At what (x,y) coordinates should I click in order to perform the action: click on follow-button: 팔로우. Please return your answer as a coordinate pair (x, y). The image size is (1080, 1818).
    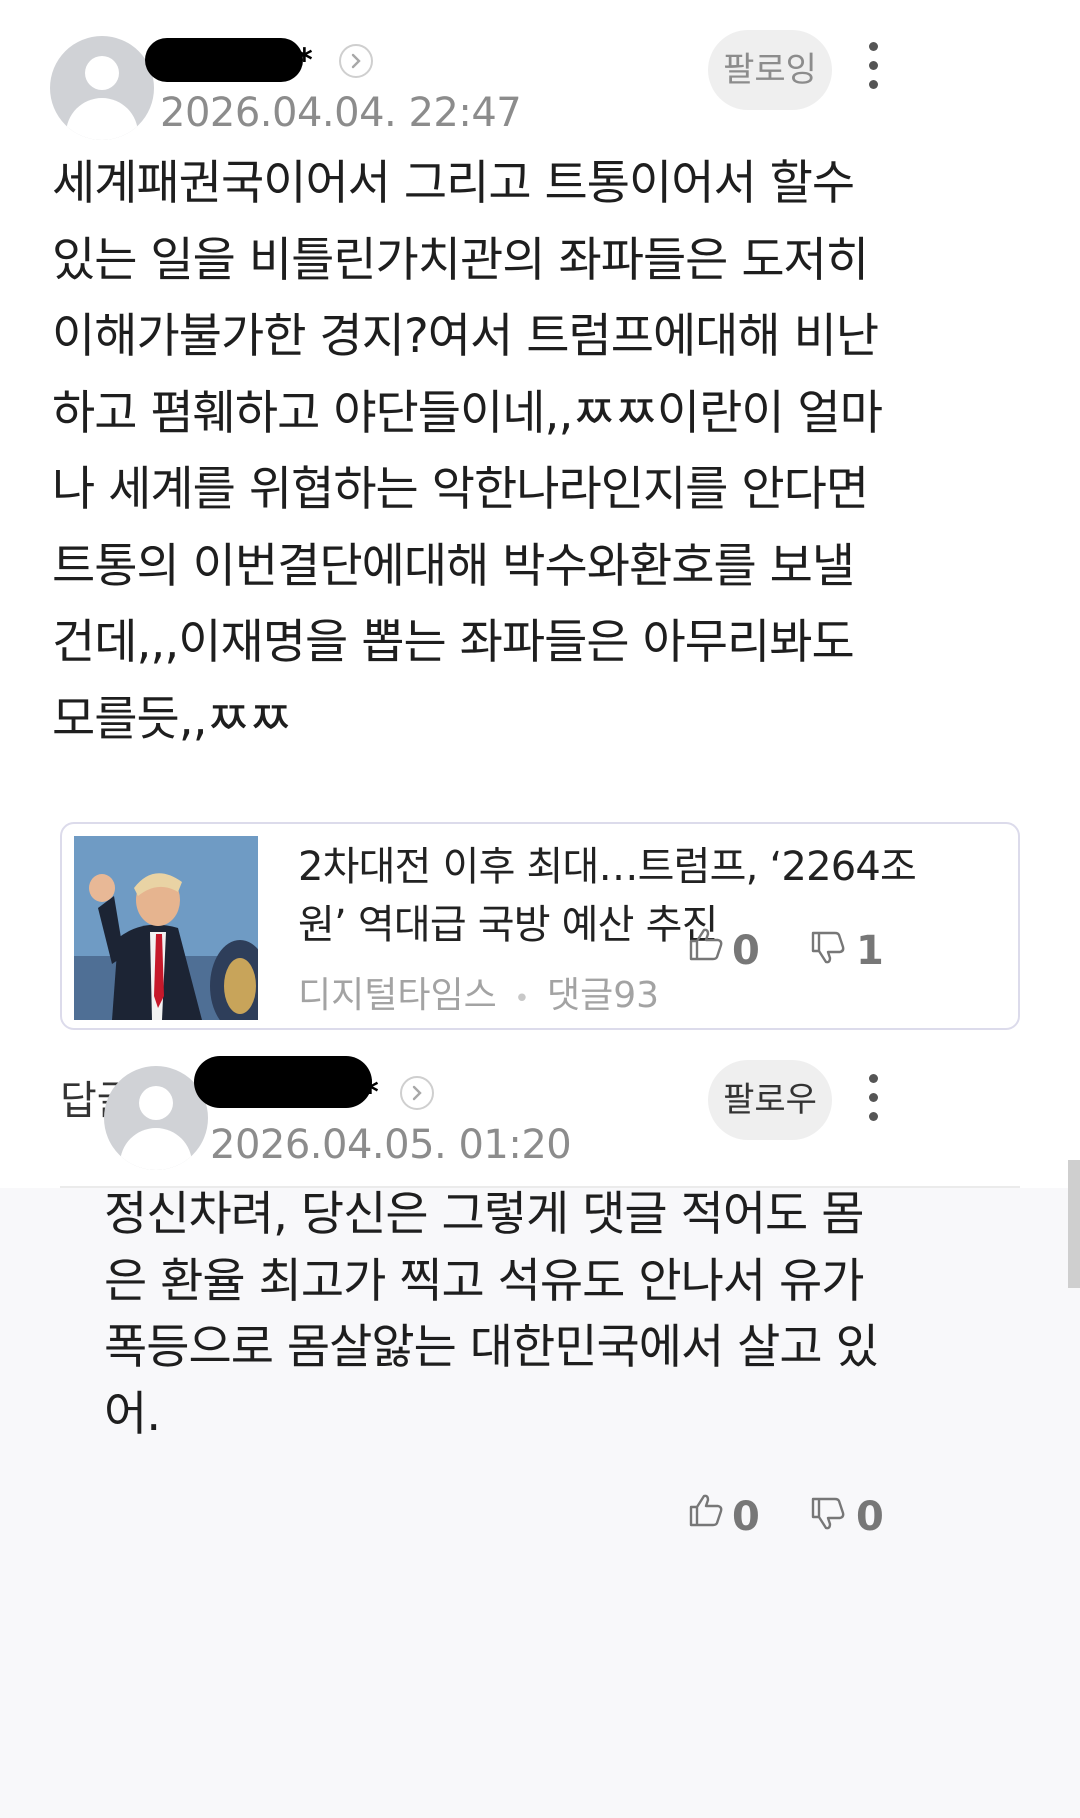
    Looking at the image, I should click on (770, 1100).